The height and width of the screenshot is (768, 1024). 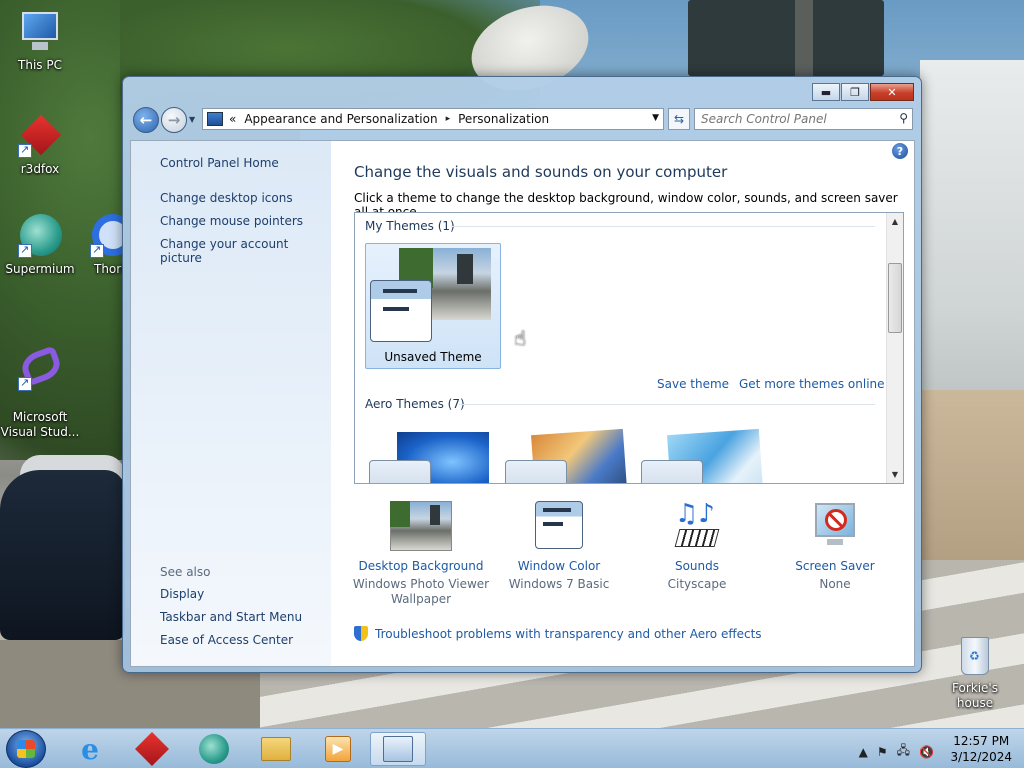 I want to click on taskbar-internet-explorer: e, so click(x=90, y=749).